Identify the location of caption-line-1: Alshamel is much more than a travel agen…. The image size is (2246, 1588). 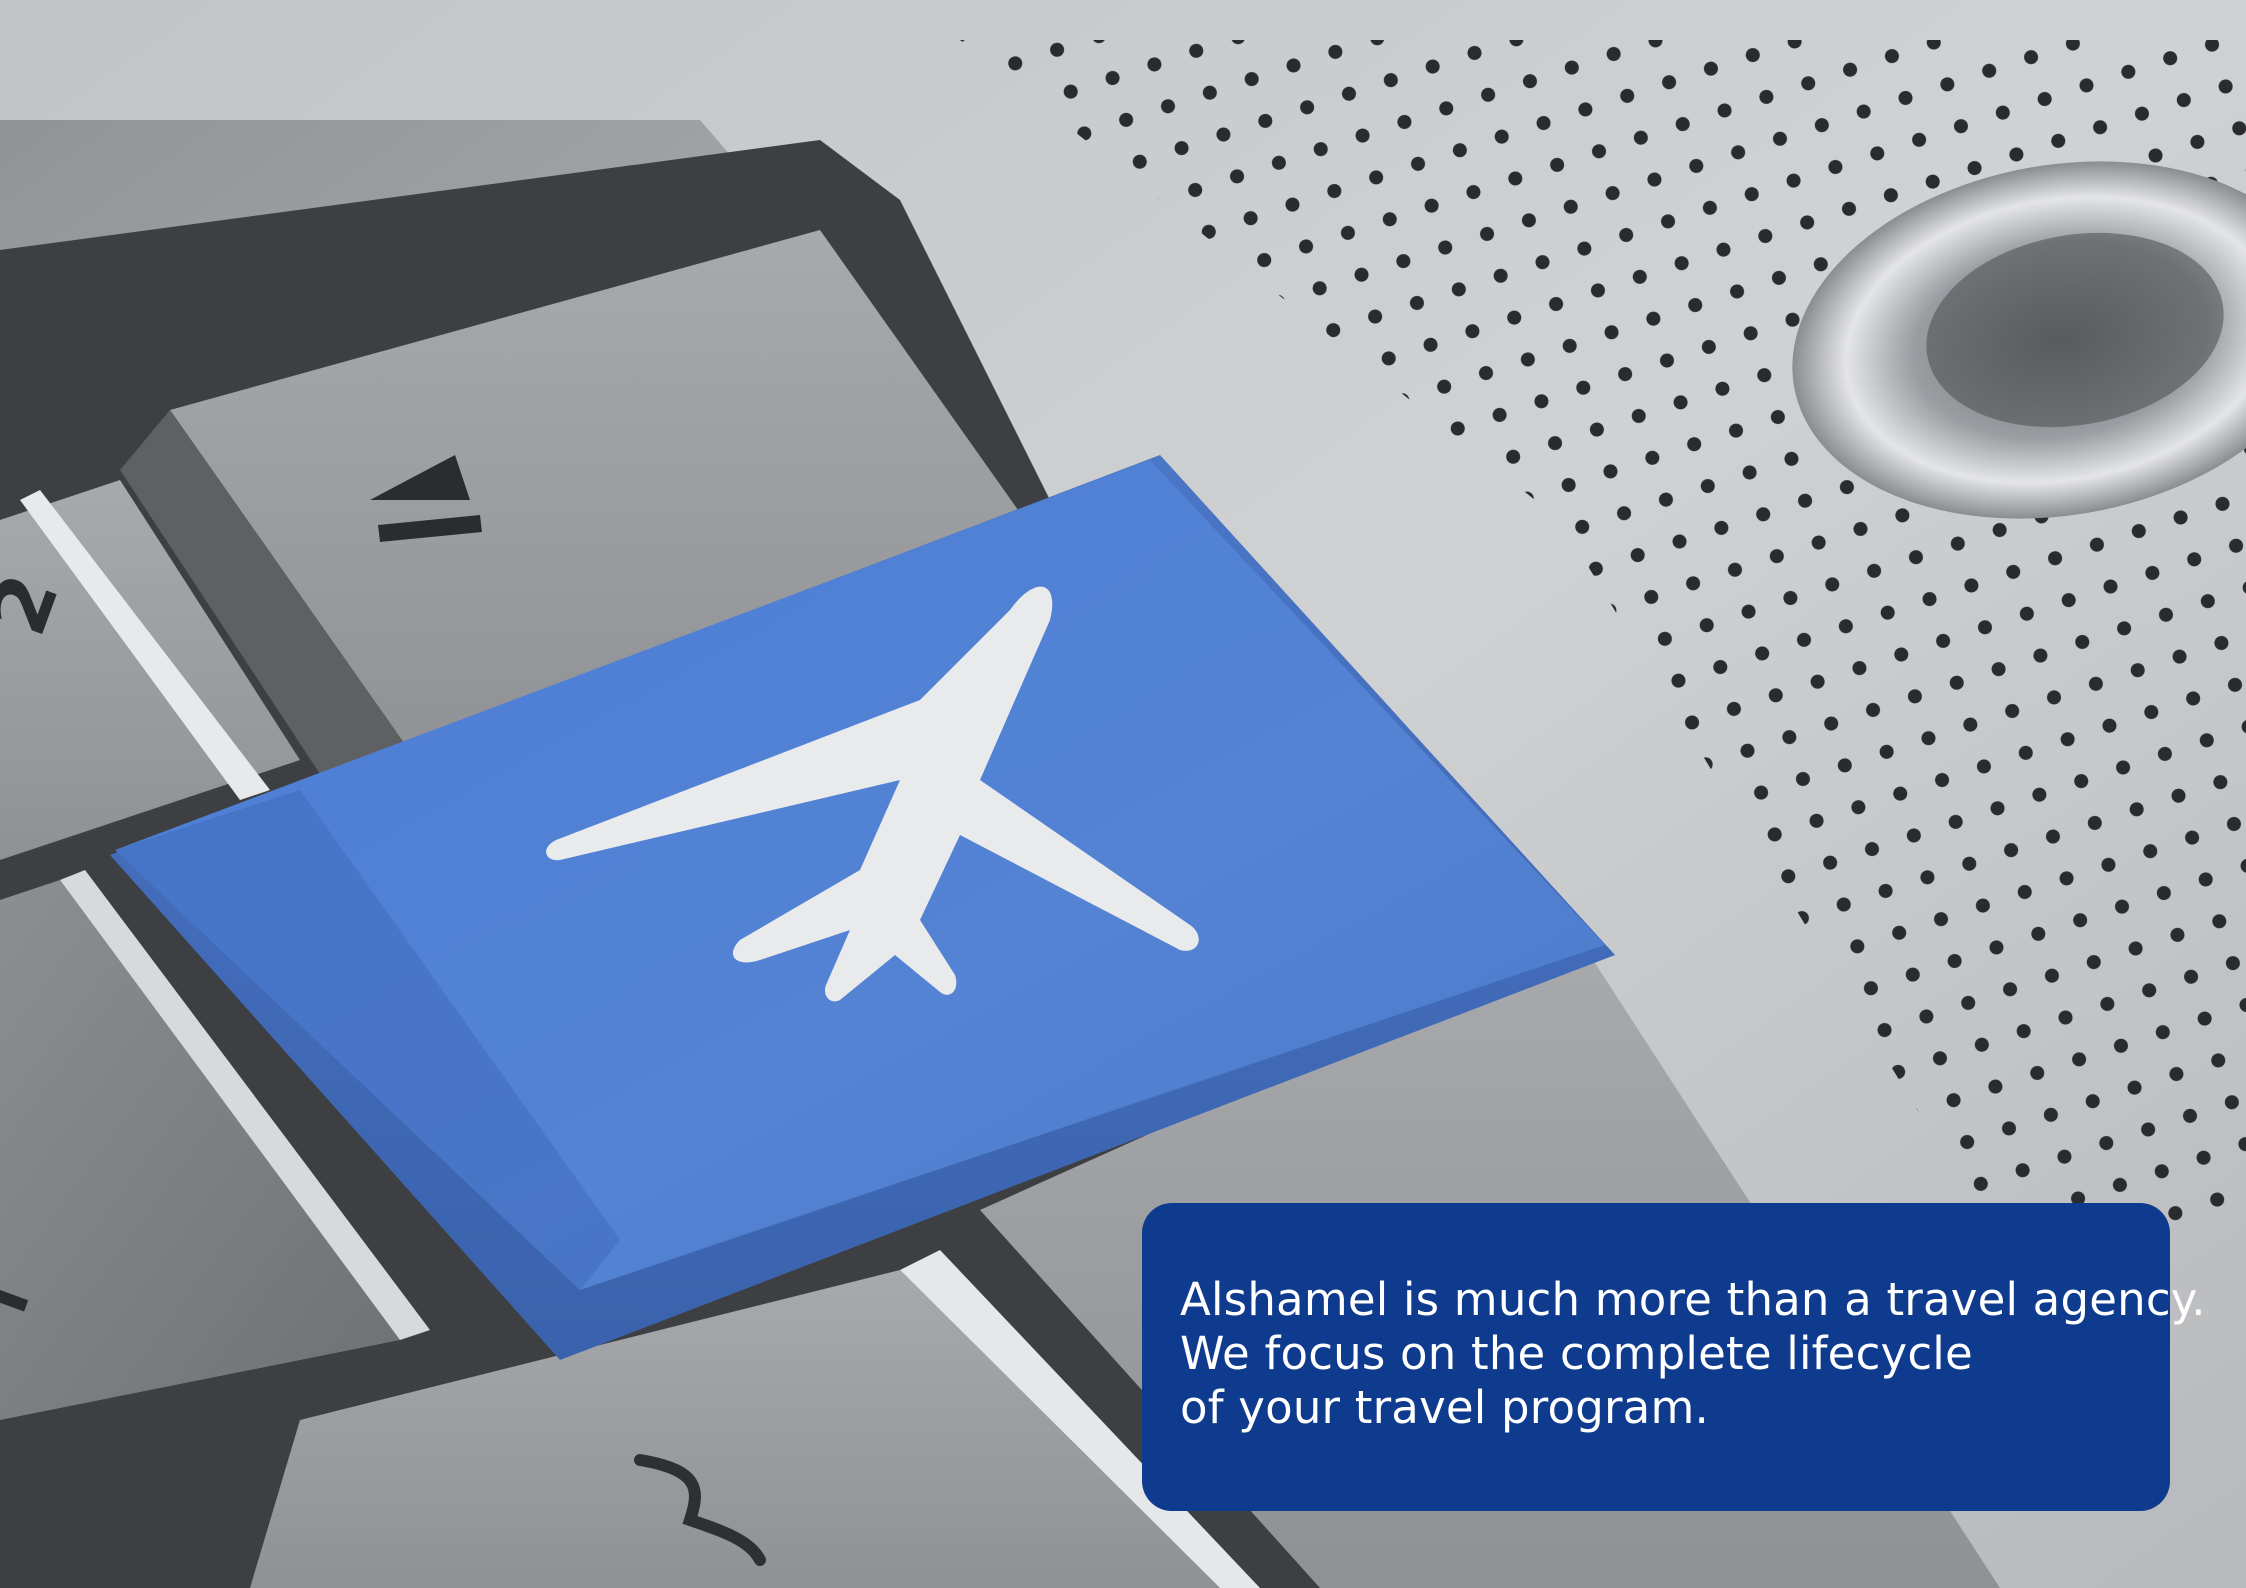
(1693, 1299).